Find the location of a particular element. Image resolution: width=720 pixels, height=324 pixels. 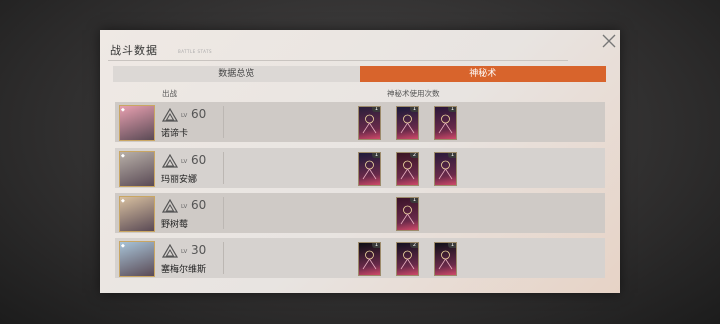

character-name: 塞梅尔维斯 is located at coordinates (184, 270).